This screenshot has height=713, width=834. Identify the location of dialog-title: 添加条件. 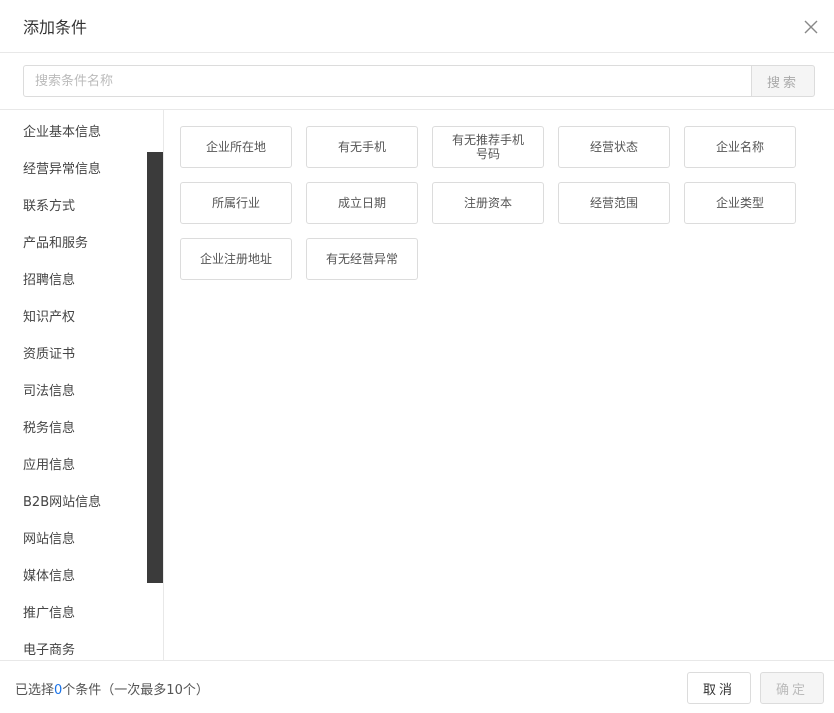
(55, 27).